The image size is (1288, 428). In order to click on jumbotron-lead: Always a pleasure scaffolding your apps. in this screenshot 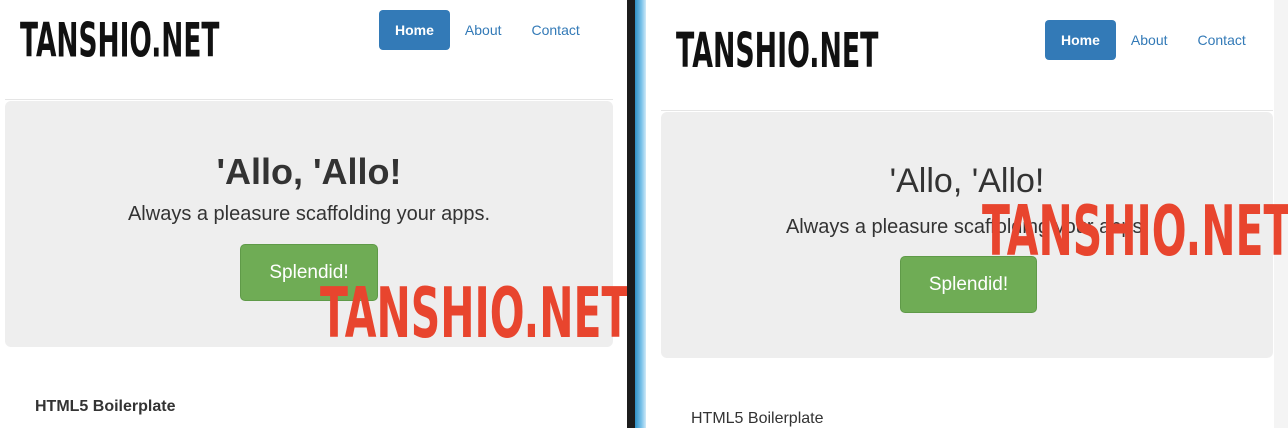, I will do `click(309, 214)`.